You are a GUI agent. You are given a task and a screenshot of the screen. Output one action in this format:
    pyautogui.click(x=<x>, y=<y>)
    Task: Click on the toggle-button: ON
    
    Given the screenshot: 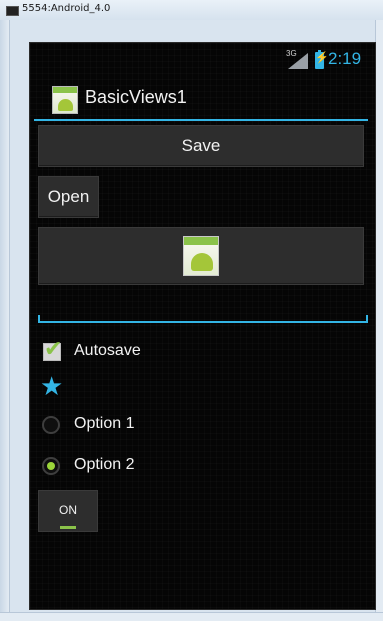 What is the action you would take?
    pyautogui.click(x=68, y=511)
    